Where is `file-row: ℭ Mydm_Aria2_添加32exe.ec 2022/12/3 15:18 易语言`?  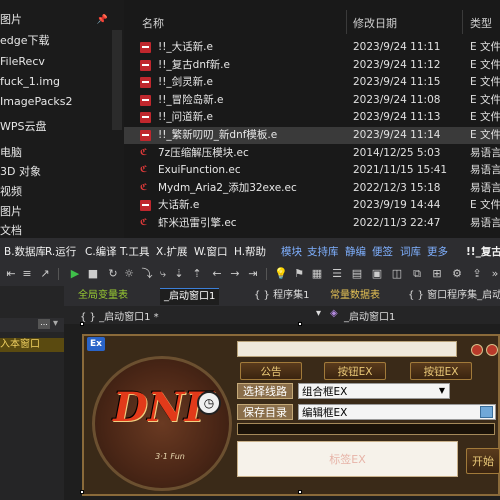
file-row: ℭ Mydm_Aria2_添加32exe.ec 2022/12/3 15:18 易语言 is located at coordinates (312, 188).